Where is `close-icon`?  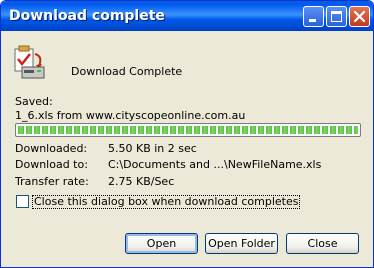
close-icon is located at coordinates (359, 16).